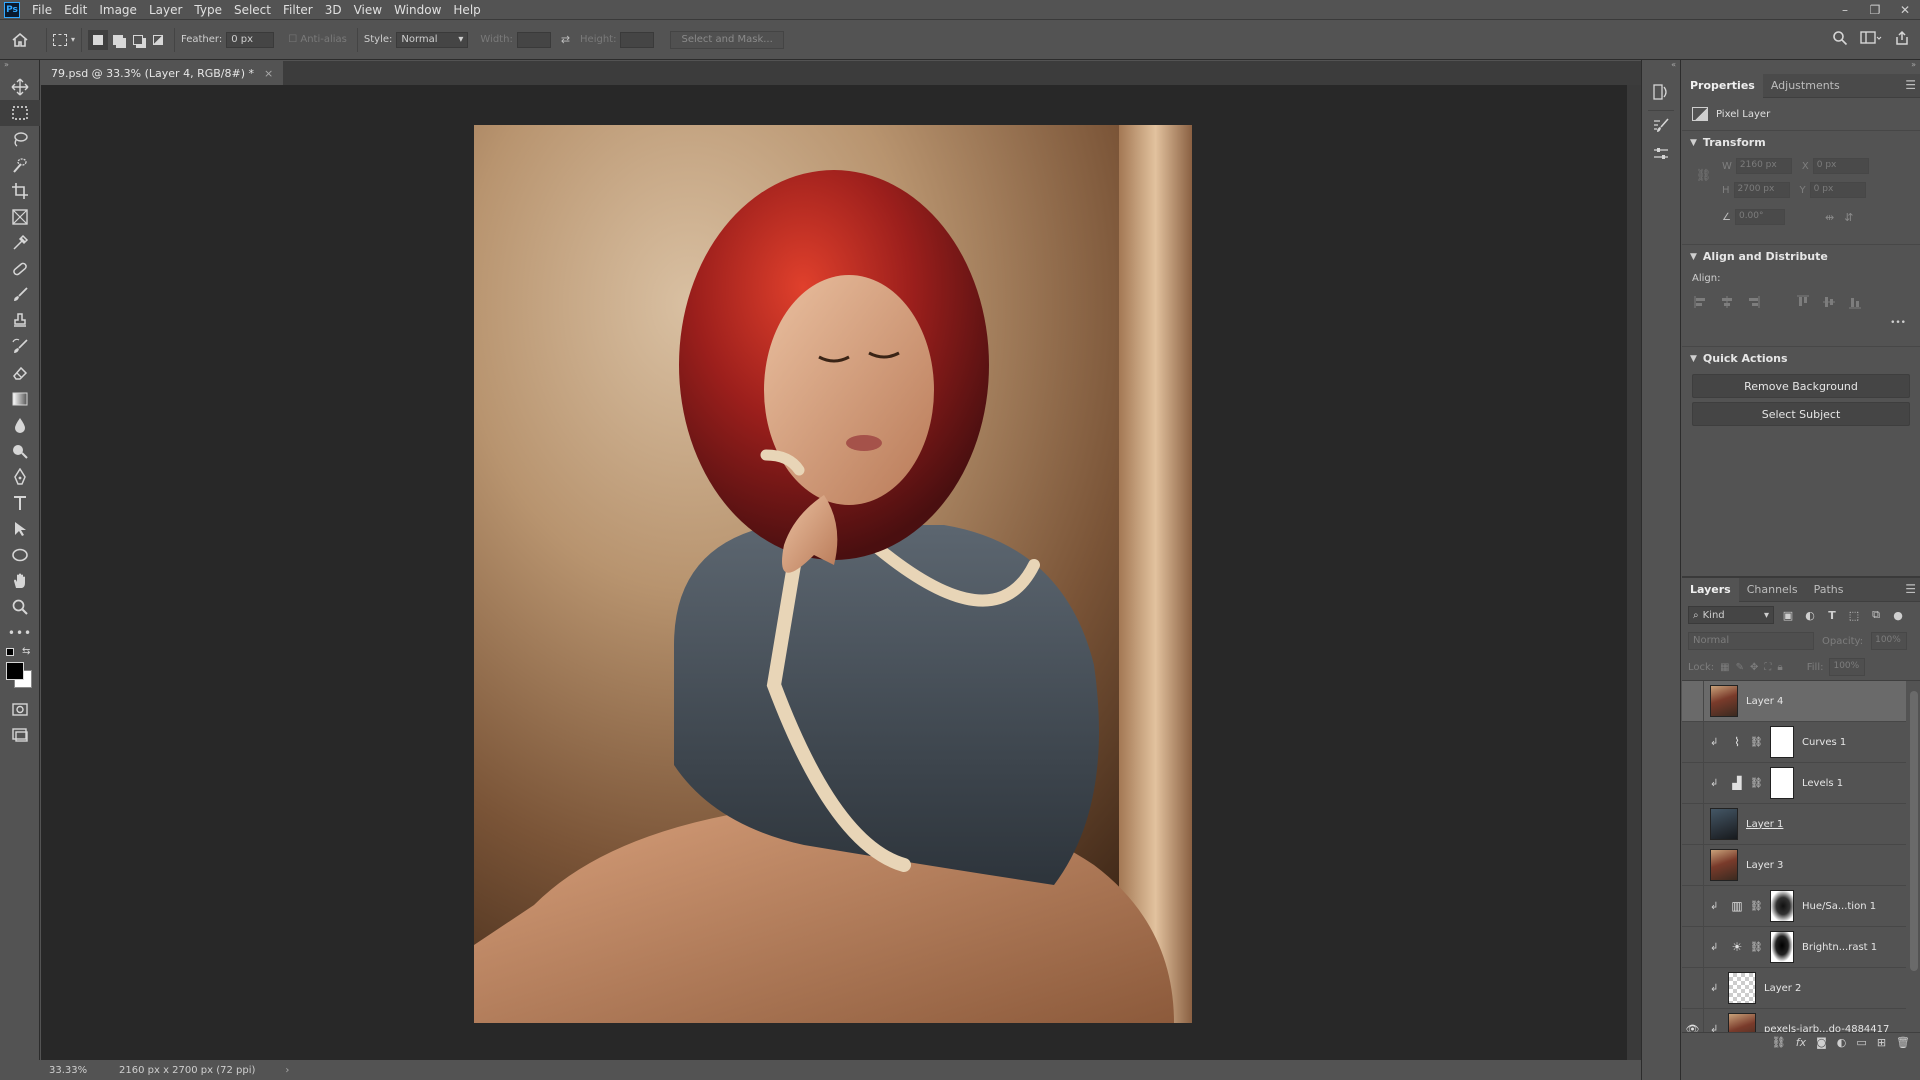 The image size is (1920, 1080). Describe the element at coordinates (77, 1070) in the screenshot. I see `zoom-level: 33.33%` at that location.